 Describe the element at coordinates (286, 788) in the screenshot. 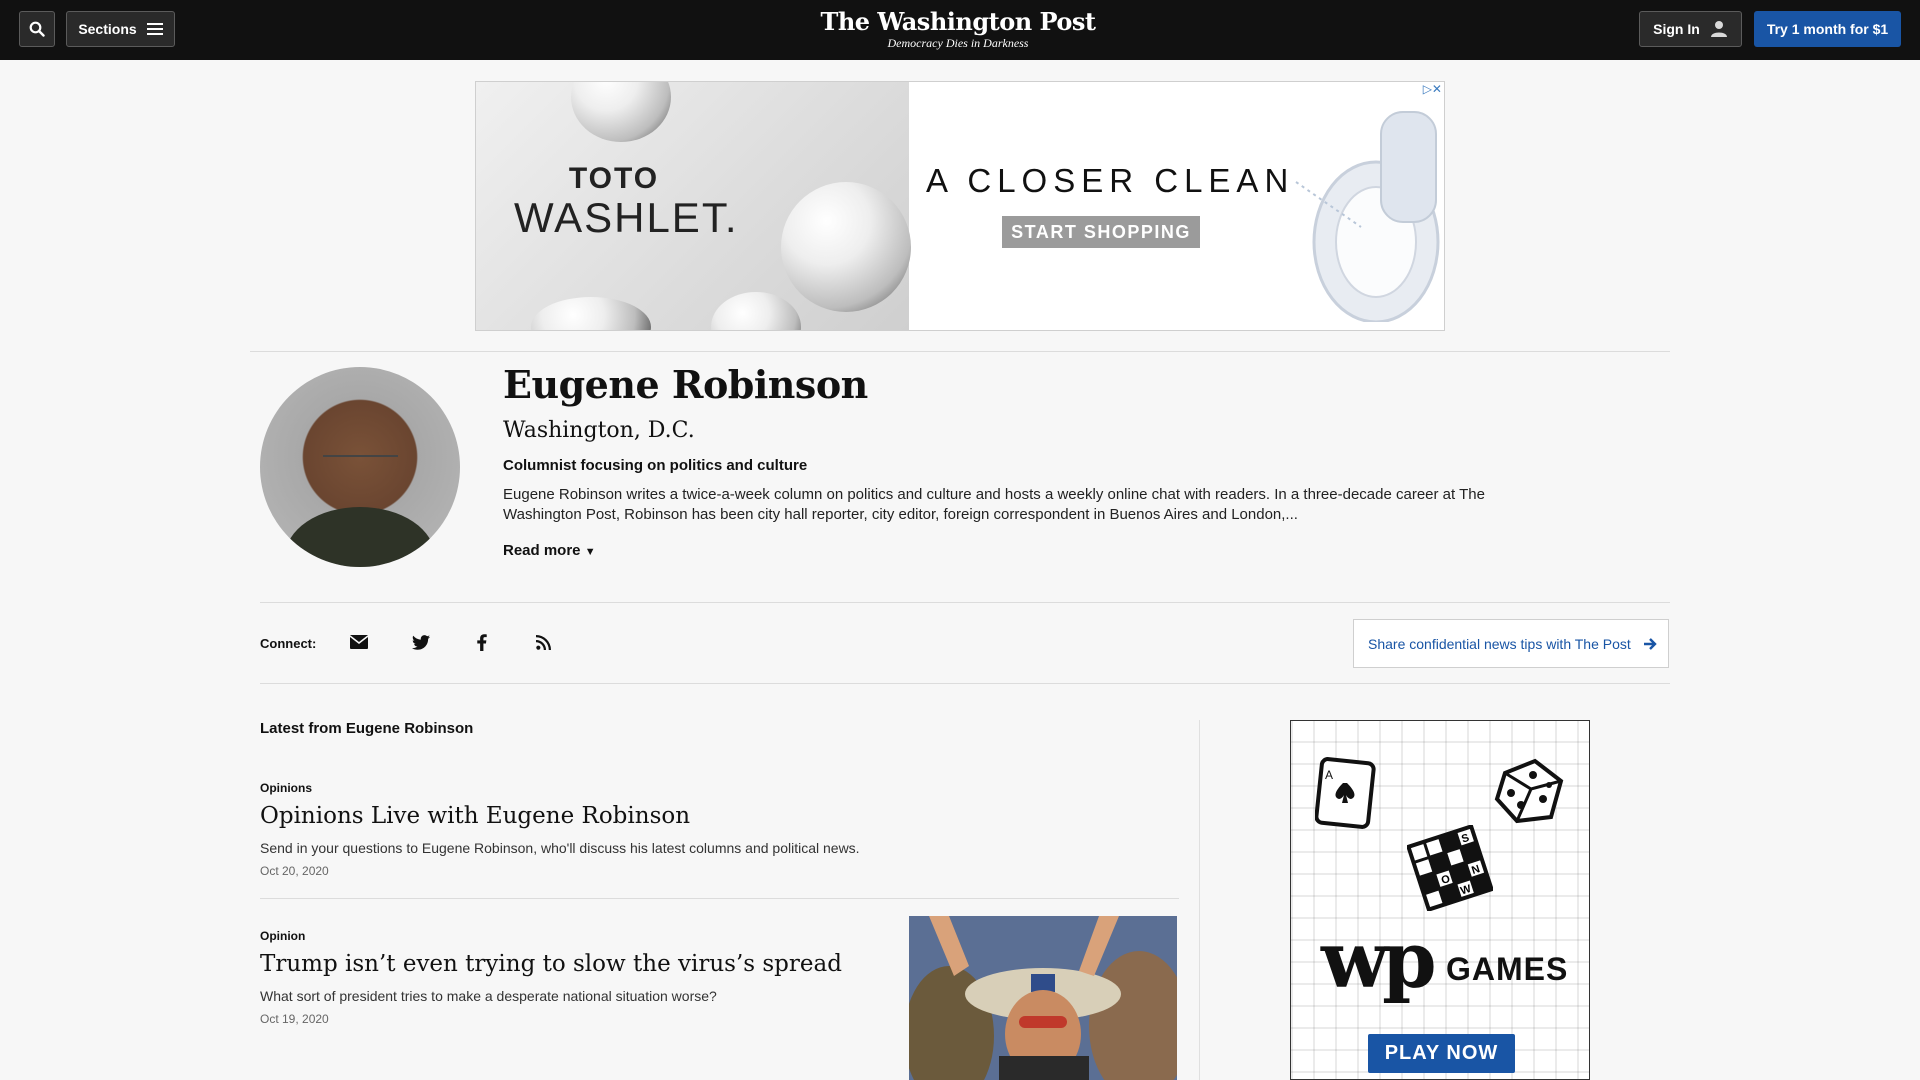

I see `article-kicker: Opinions` at that location.